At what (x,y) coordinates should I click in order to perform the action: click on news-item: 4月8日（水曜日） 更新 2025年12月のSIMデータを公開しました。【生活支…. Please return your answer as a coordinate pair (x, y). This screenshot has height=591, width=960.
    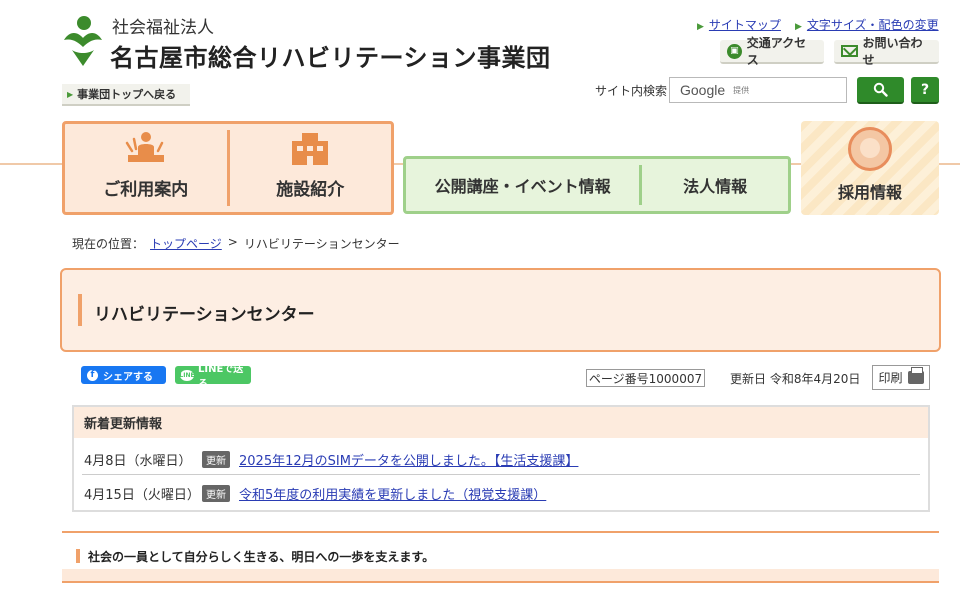
    Looking at the image, I should click on (501, 460).